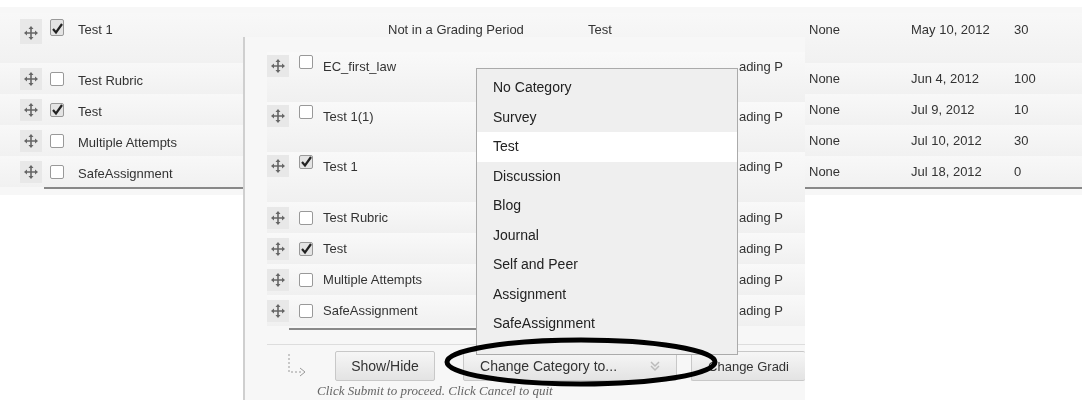 Image resolution: width=1082 pixels, height=400 pixels. What do you see at coordinates (456, 29) in the screenshot?
I see `table-cell-text: Not in a Grading Period` at bounding box center [456, 29].